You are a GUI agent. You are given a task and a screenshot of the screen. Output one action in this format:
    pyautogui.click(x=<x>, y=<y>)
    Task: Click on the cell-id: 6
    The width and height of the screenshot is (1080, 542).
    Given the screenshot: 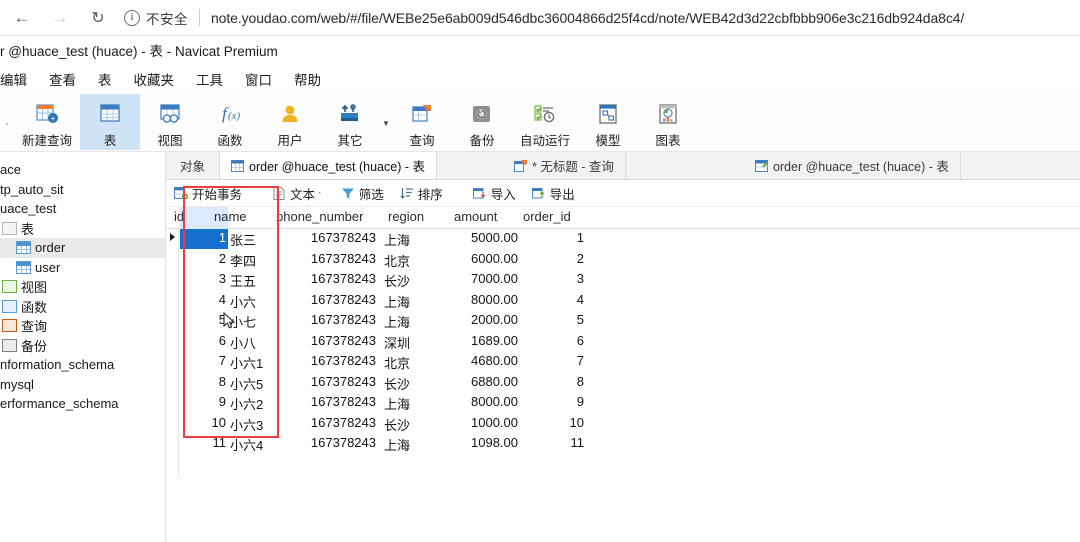 What is the action you would take?
    pyautogui.click(x=209, y=340)
    